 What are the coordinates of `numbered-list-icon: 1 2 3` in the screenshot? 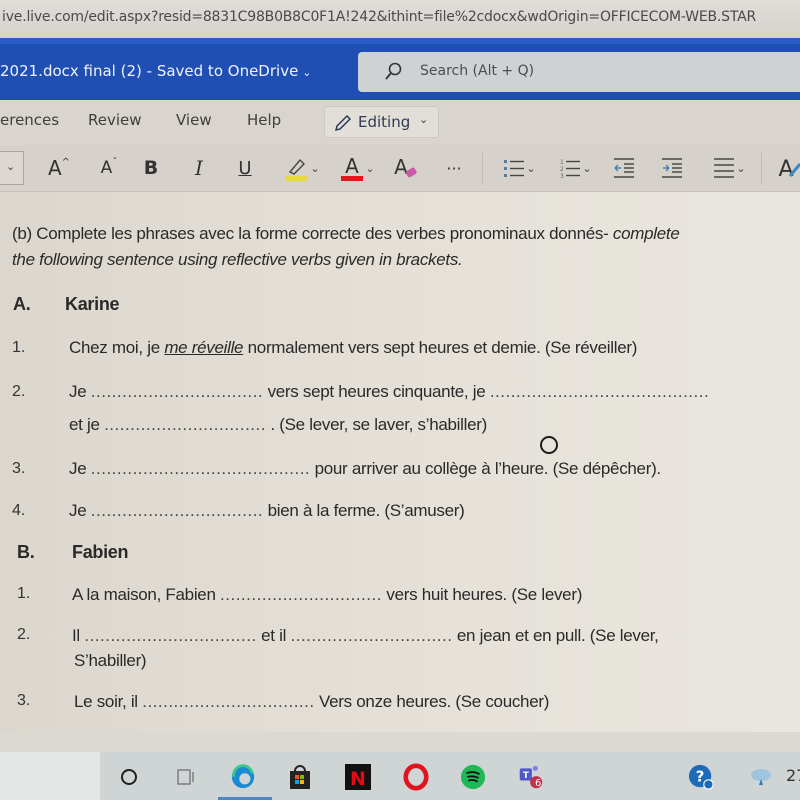 It's located at (570, 169).